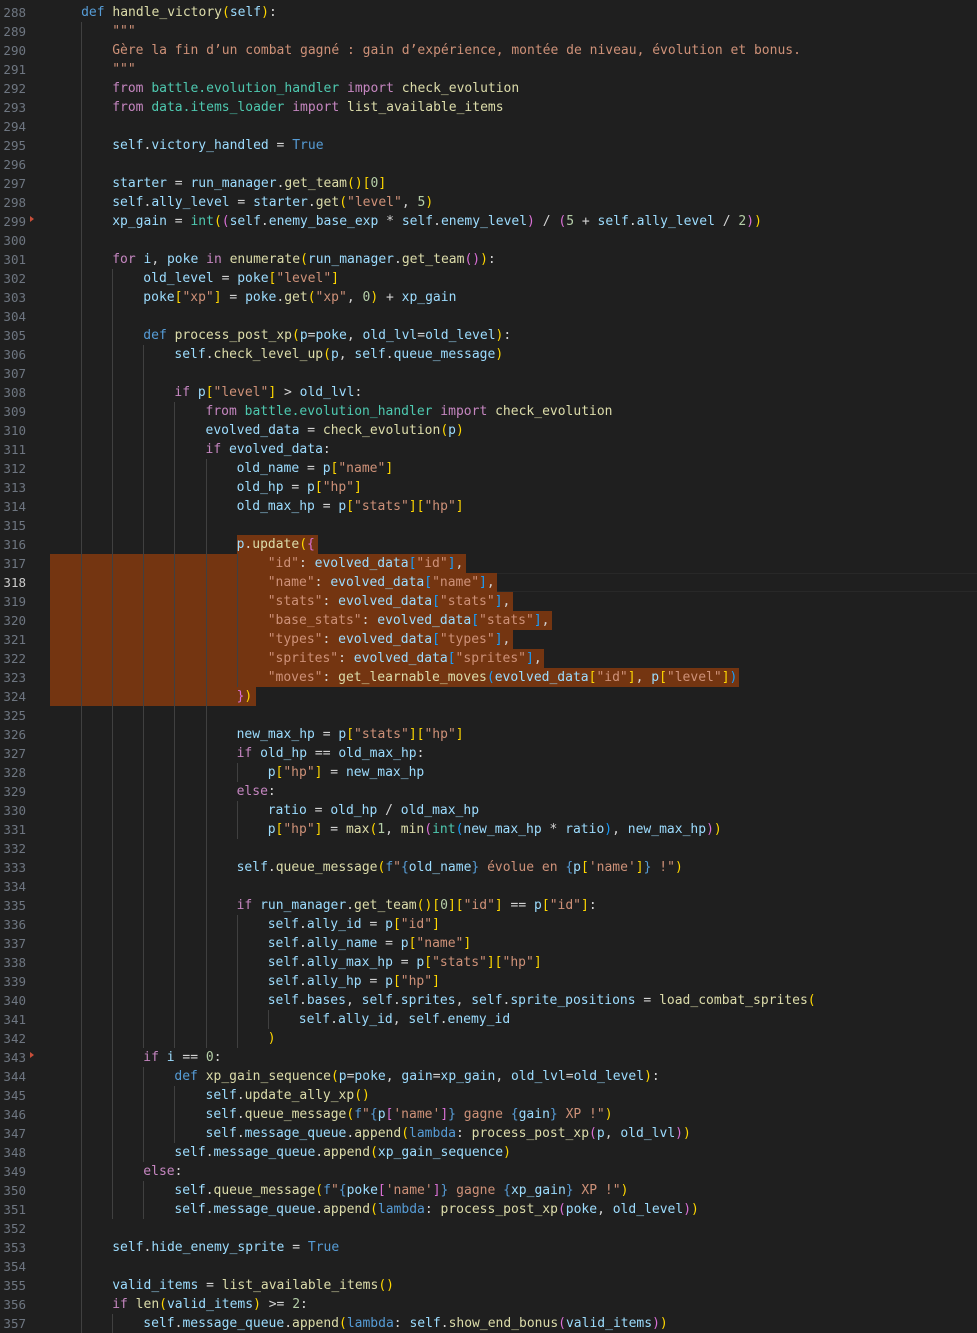 The width and height of the screenshot is (977, 1333). I want to click on code-line: 310 evolved_data = check_evolution(p), so click(488, 430).